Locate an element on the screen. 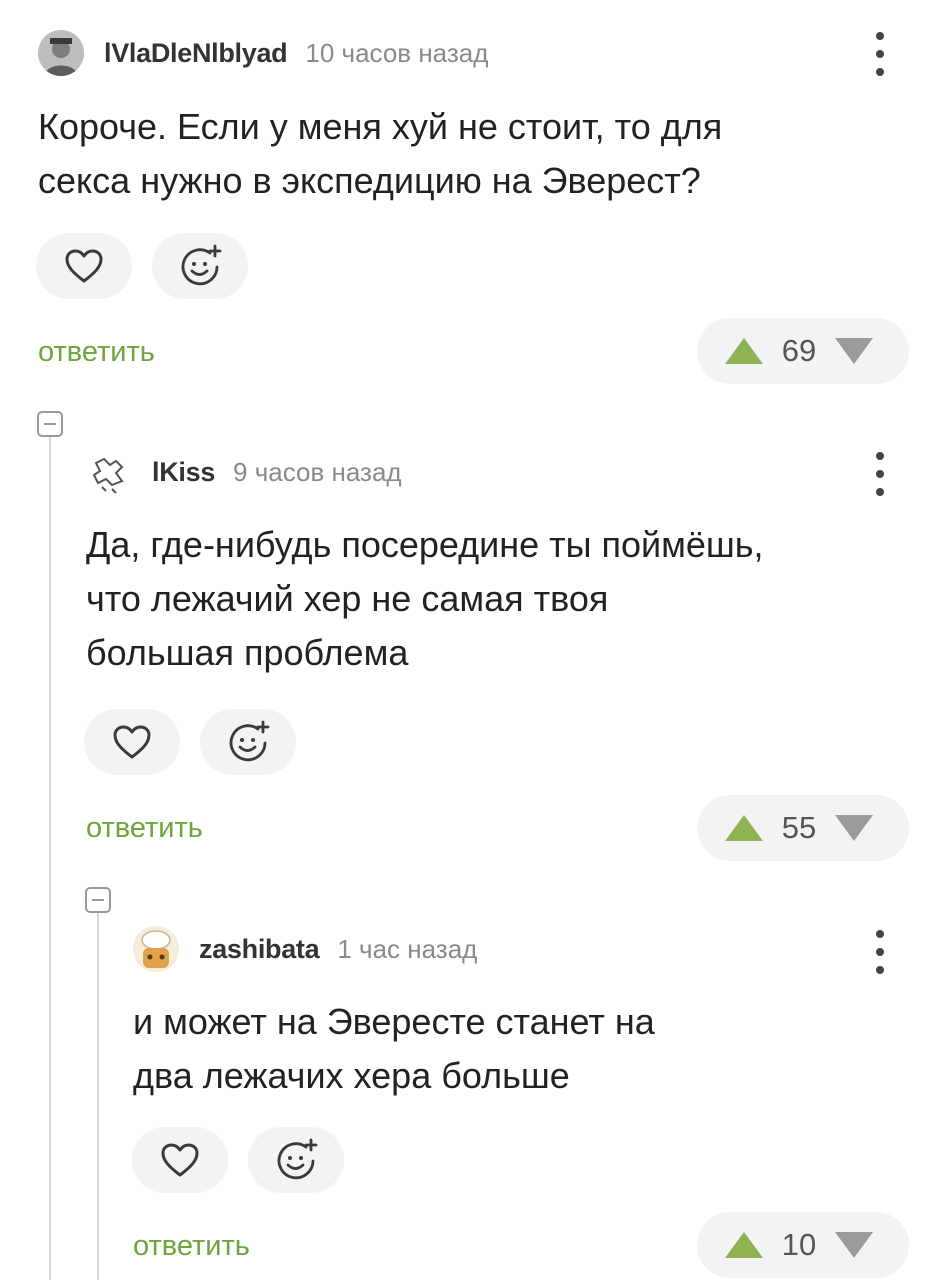  username: lKiss is located at coordinates (183, 472).